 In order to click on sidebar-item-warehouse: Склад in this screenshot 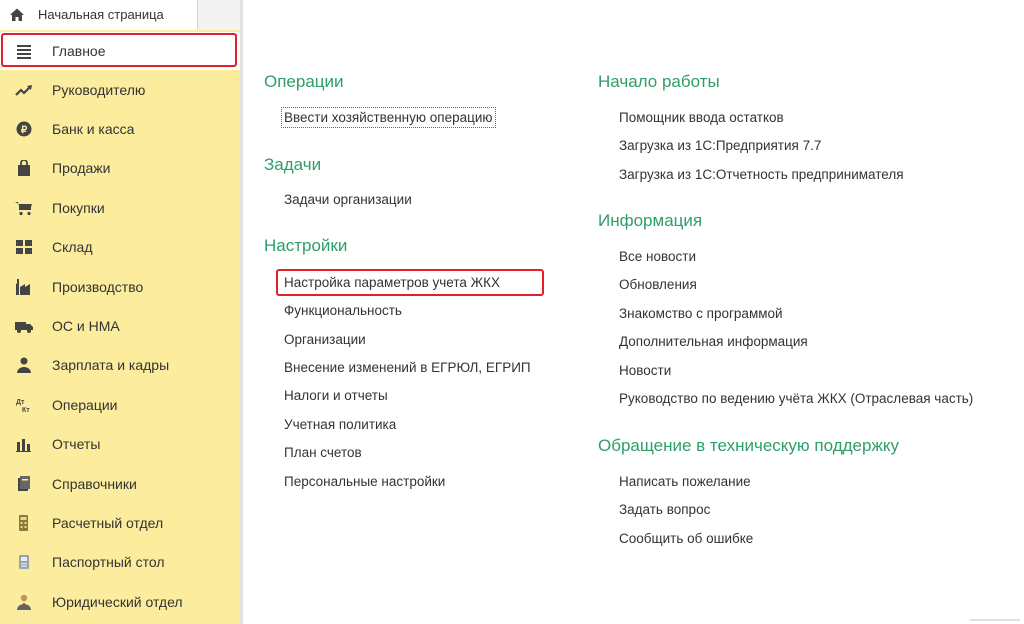, I will do `click(120, 247)`.